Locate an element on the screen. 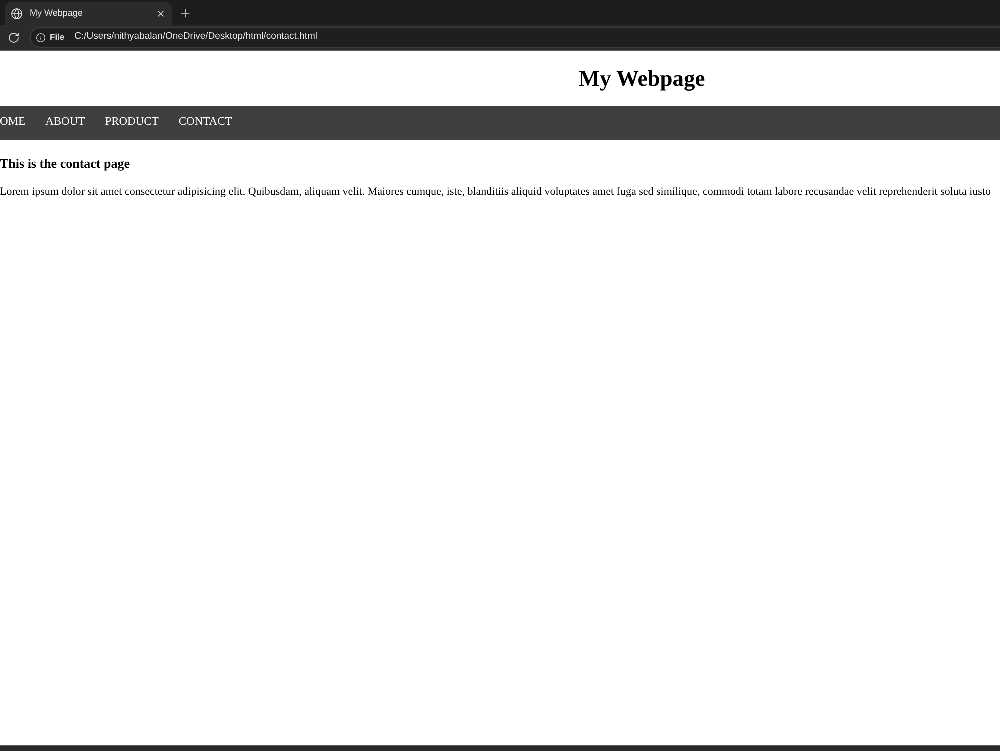 Image resolution: width=1000 pixels, height=751 pixels. page-title: My Webpage is located at coordinates (642, 78).